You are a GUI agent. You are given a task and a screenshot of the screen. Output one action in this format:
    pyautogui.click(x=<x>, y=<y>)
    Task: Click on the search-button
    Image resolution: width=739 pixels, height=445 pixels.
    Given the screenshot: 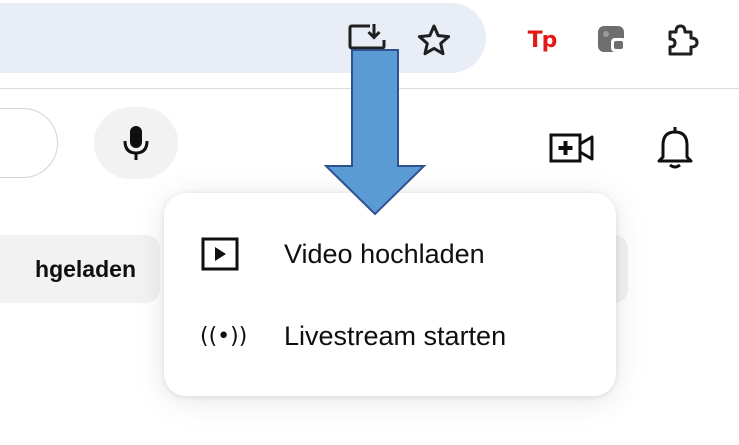 What is the action you would take?
    pyautogui.click(x=29, y=143)
    